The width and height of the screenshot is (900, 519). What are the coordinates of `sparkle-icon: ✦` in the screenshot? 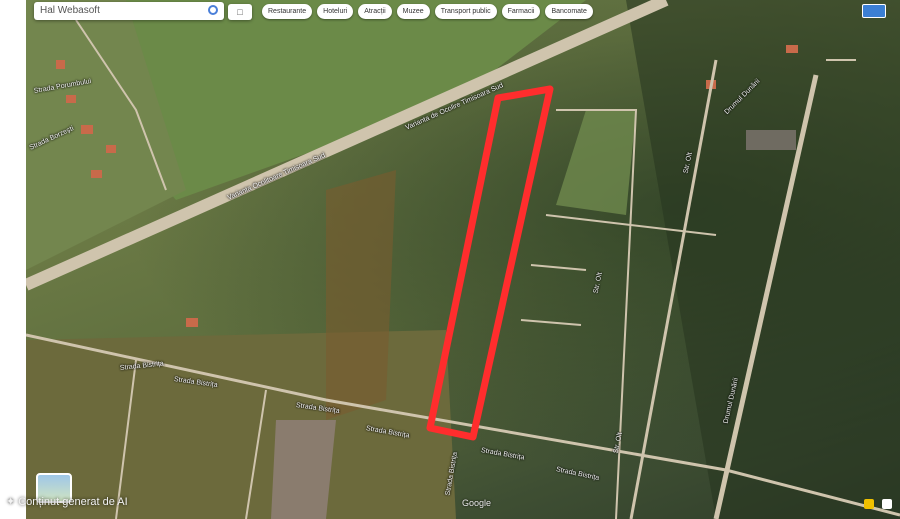 It's located at (11, 502).